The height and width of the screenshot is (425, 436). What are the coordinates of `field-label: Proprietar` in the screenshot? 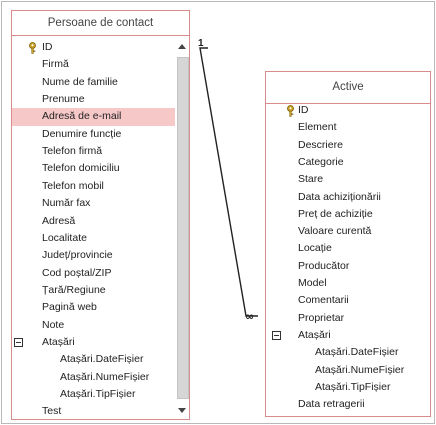 It's located at (321, 317).